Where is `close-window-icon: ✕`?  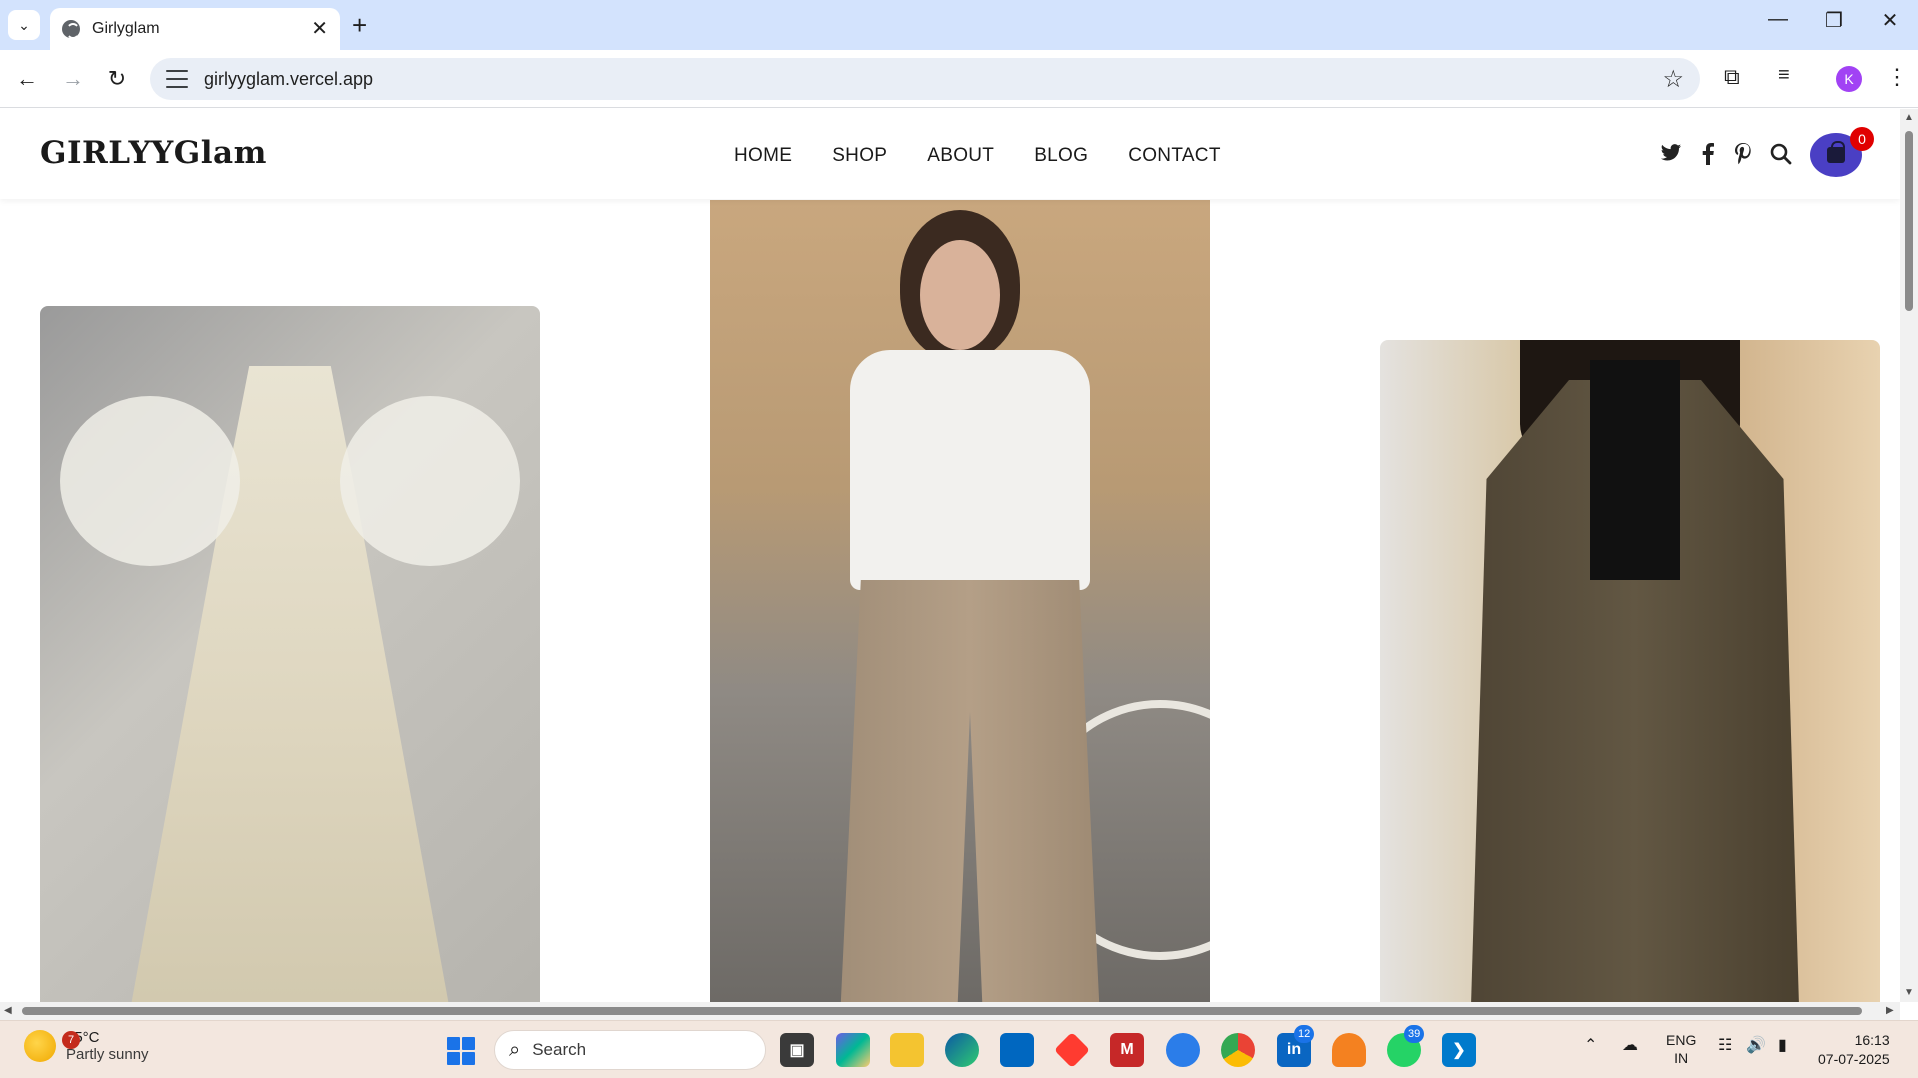
close-window-icon: ✕ is located at coordinates (1890, 20).